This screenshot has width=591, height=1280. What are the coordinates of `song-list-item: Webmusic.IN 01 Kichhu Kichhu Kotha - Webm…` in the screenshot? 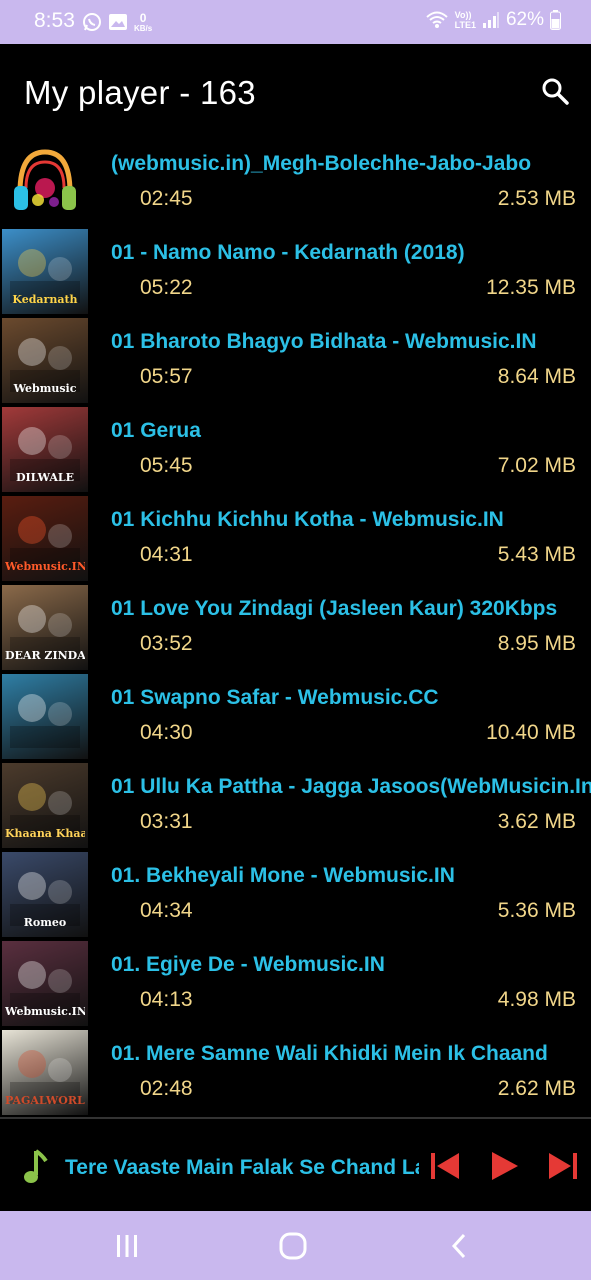 It's located at (295, 538).